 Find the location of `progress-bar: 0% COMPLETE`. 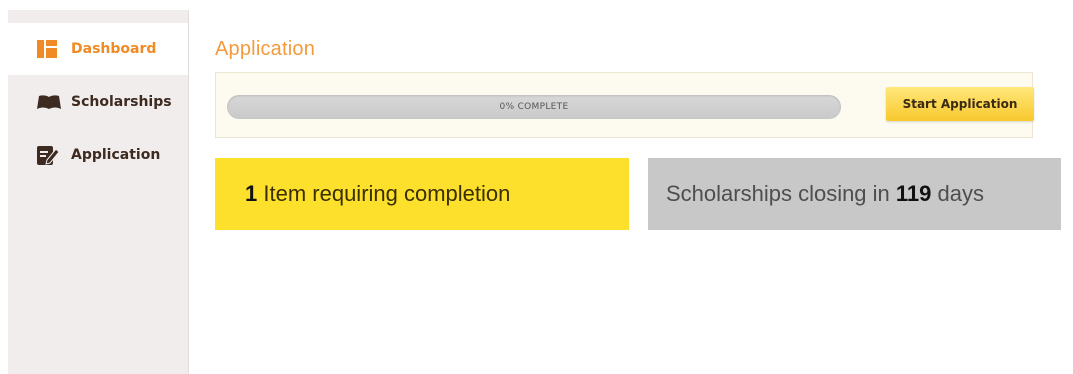

progress-bar: 0% COMPLETE is located at coordinates (534, 107).